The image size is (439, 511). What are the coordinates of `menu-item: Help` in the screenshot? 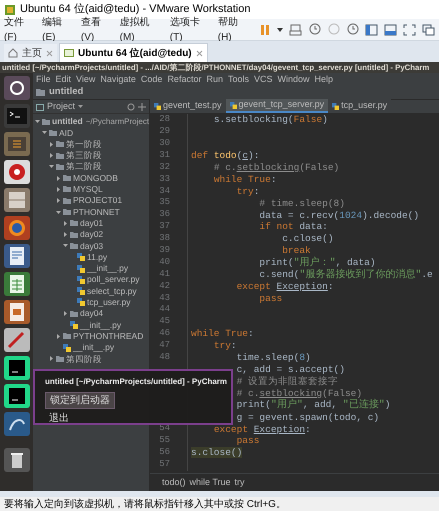 It's located at (324, 79).